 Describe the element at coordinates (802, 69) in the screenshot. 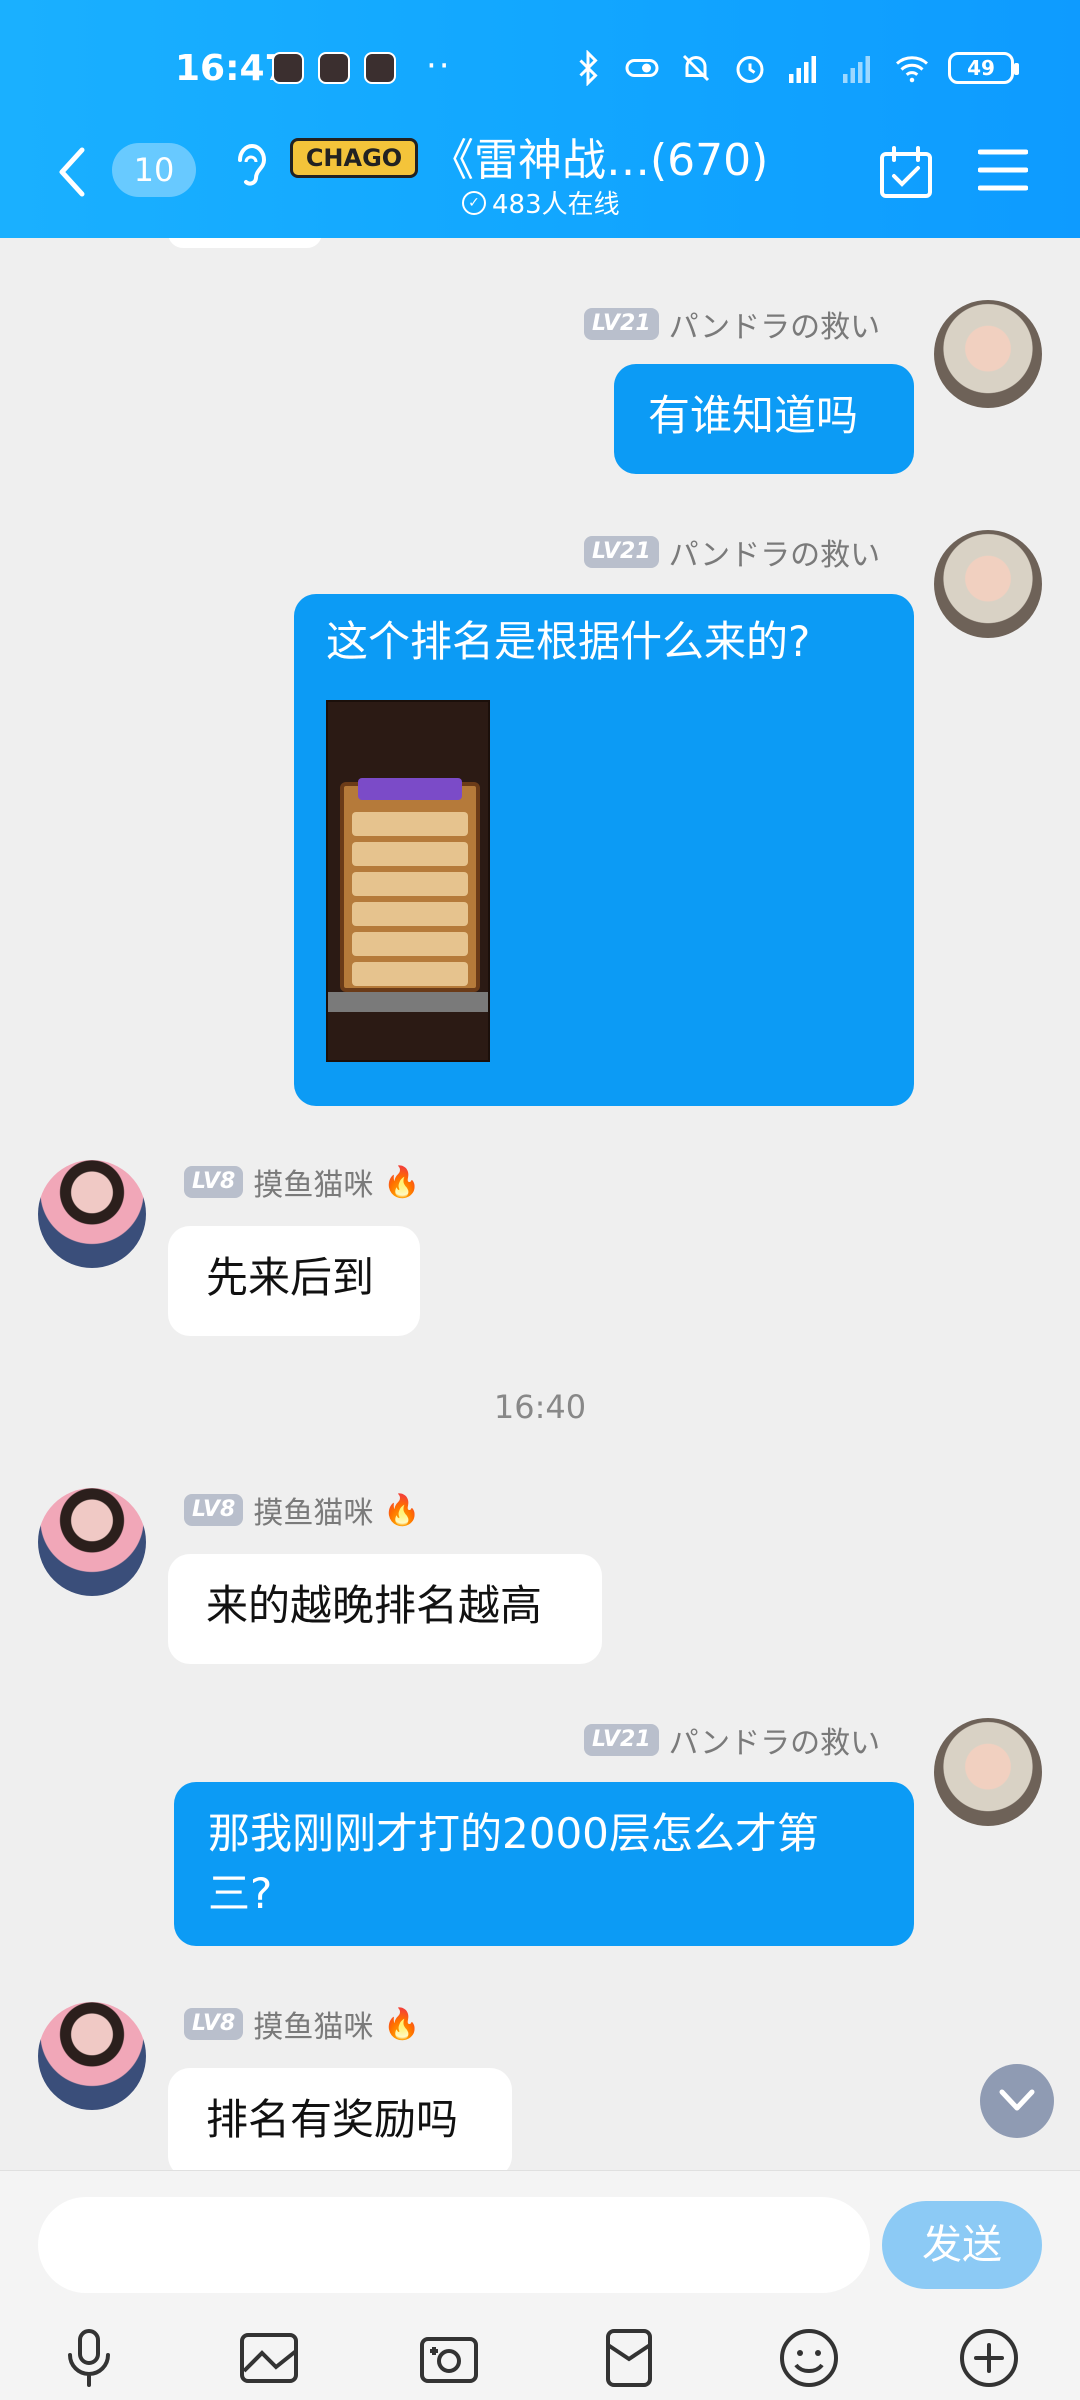

I see `signal-icon` at that location.